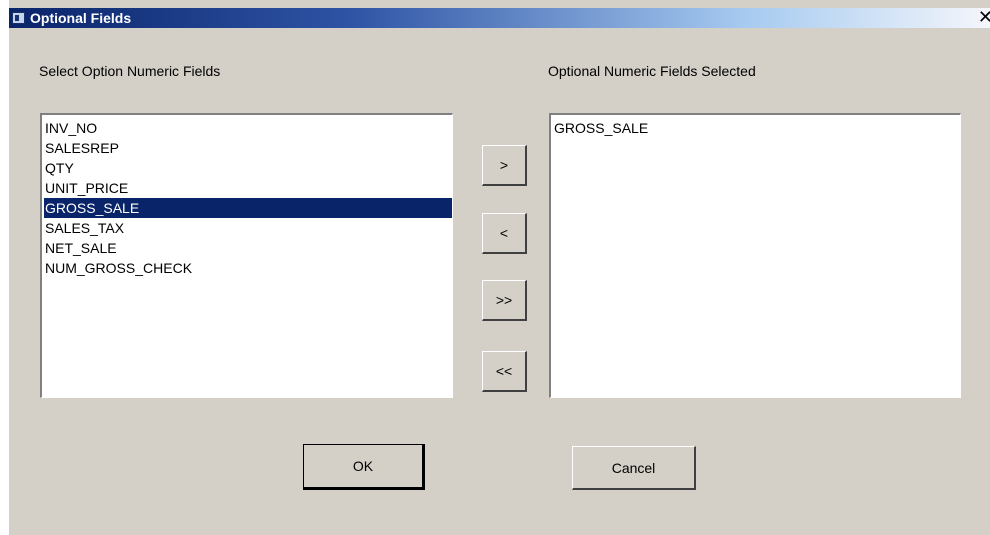 The image size is (990, 535). What do you see at coordinates (248, 228) in the screenshot?
I see `list-item: SALES_TAX` at bounding box center [248, 228].